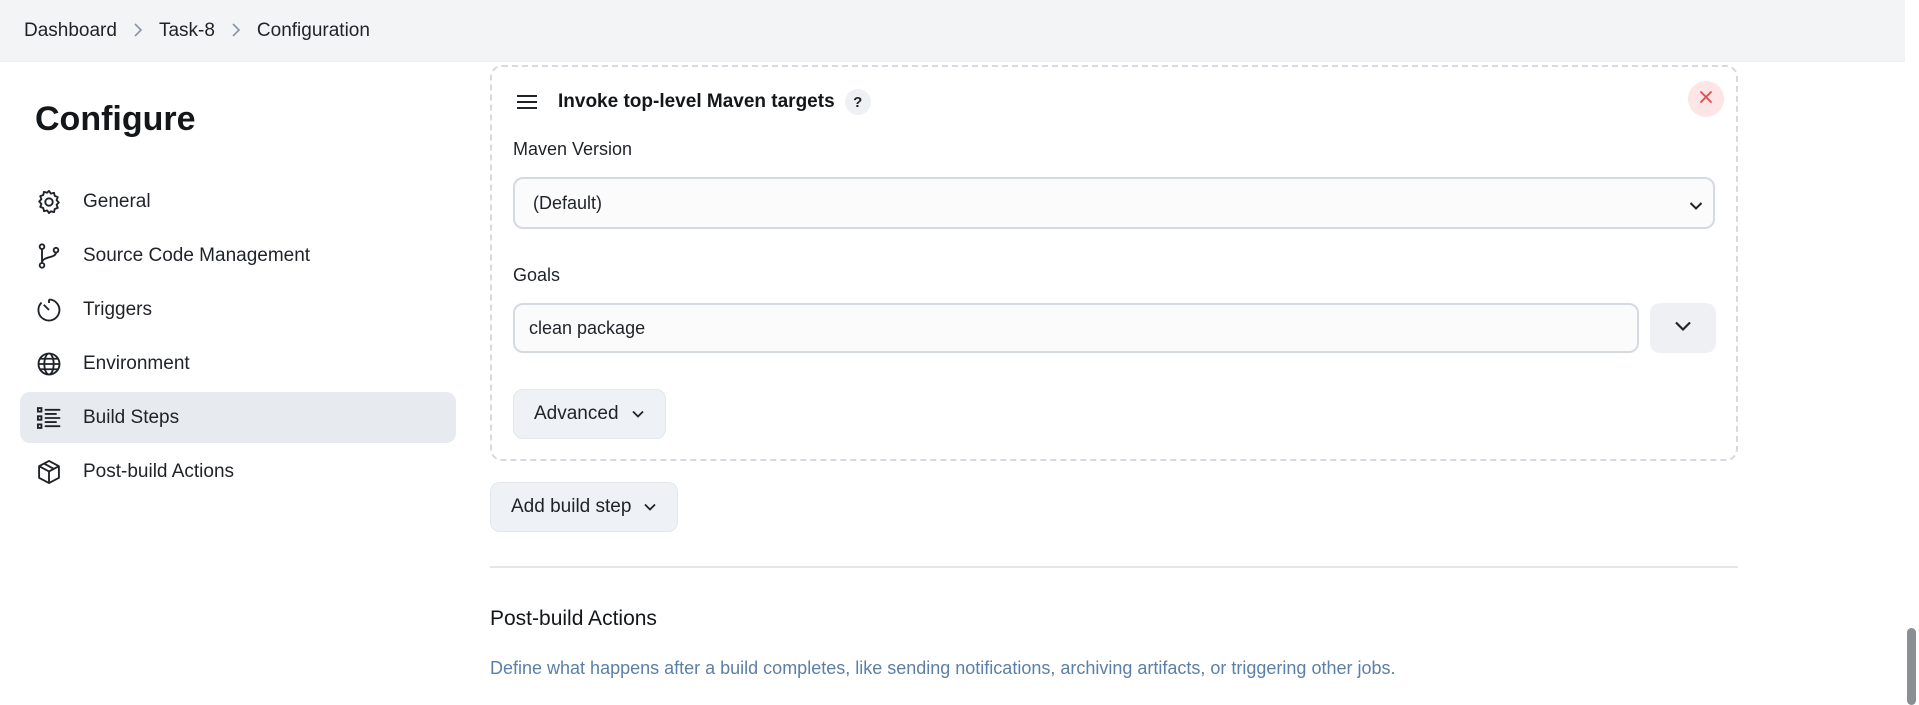  What do you see at coordinates (587, 327) in the screenshot?
I see `goals-value: clean package` at bounding box center [587, 327].